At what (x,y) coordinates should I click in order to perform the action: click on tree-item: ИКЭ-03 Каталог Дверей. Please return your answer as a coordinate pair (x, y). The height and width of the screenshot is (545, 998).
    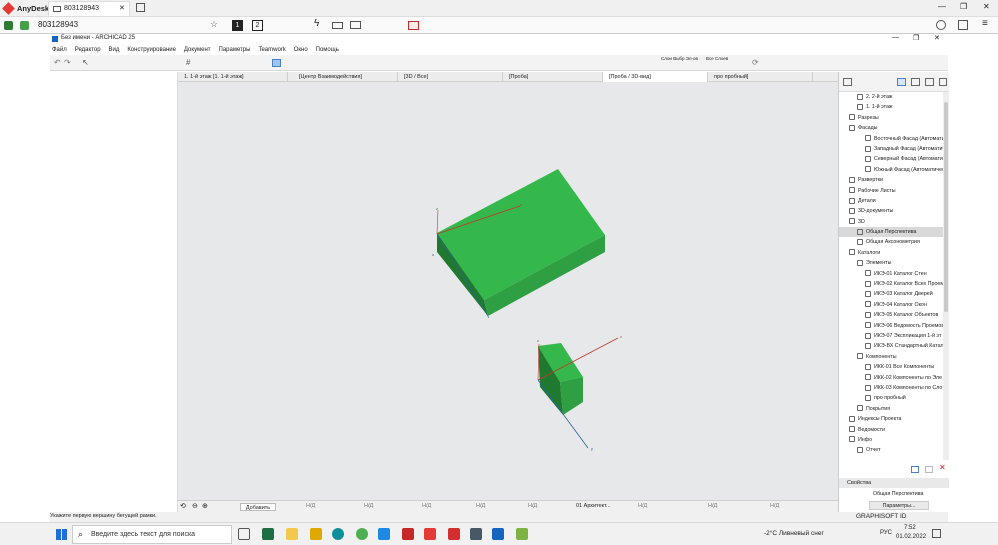
    Looking at the image, I should click on (891, 294).